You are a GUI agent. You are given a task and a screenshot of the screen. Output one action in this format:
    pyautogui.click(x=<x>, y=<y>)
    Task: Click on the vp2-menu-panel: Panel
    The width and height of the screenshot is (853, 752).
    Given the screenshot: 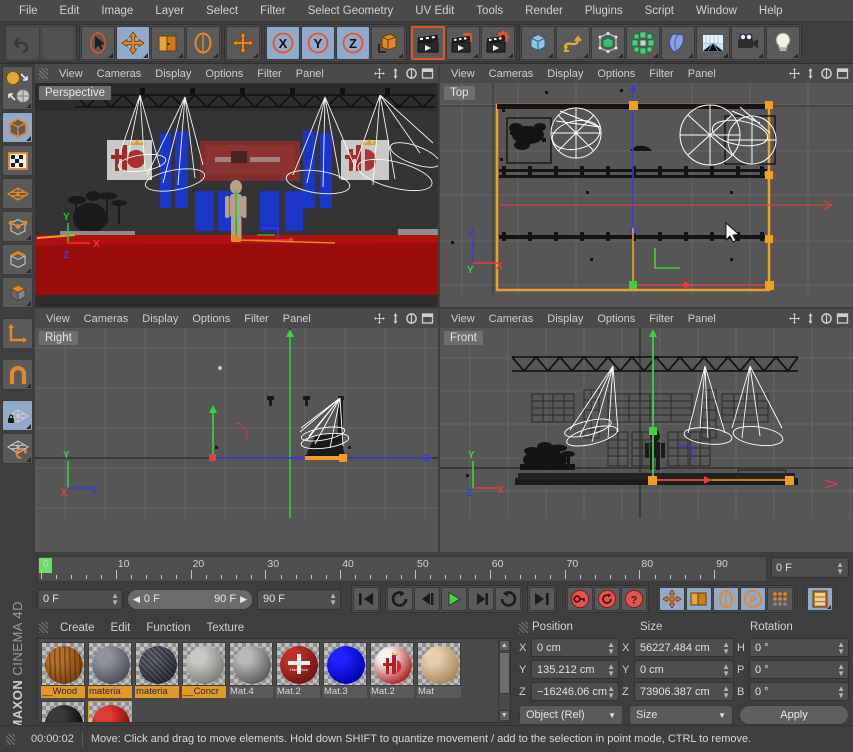 What is the action you would take?
    pyautogui.click(x=702, y=74)
    